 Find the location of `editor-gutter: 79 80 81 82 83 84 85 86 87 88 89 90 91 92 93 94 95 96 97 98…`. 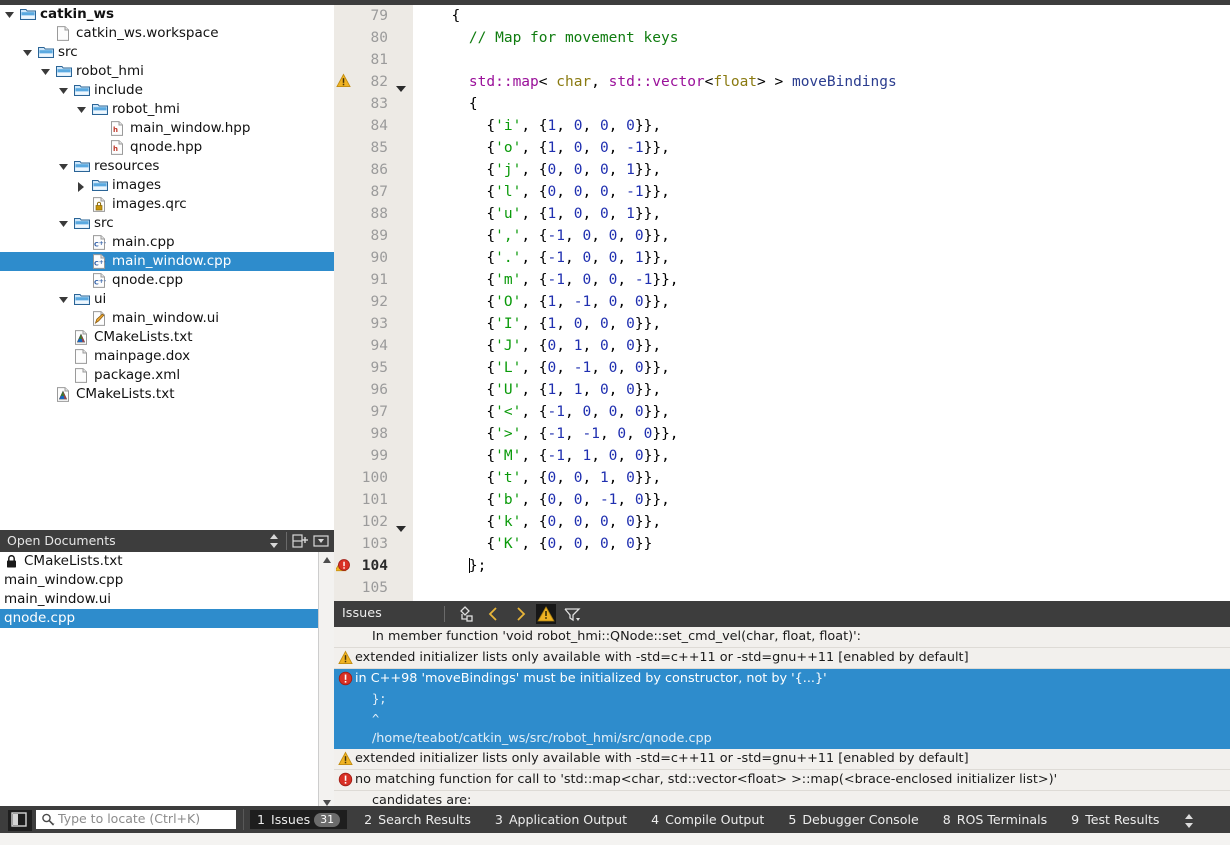

editor-gutter: 79 80 81 82 83 84 85 86 87 88 89 90 91 92 93 94 95 96 97 98… is located at coordinates (373, 303).